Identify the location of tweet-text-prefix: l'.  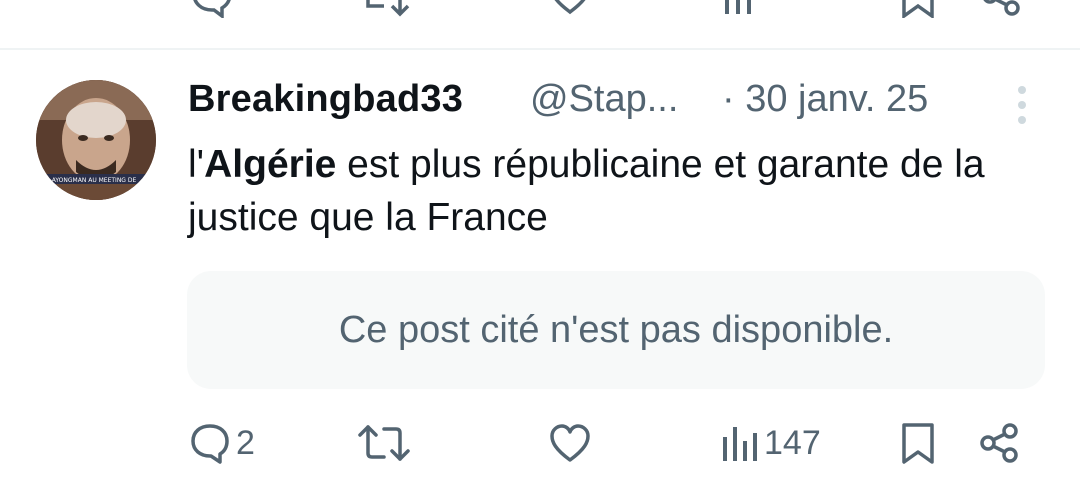
(196, 164).